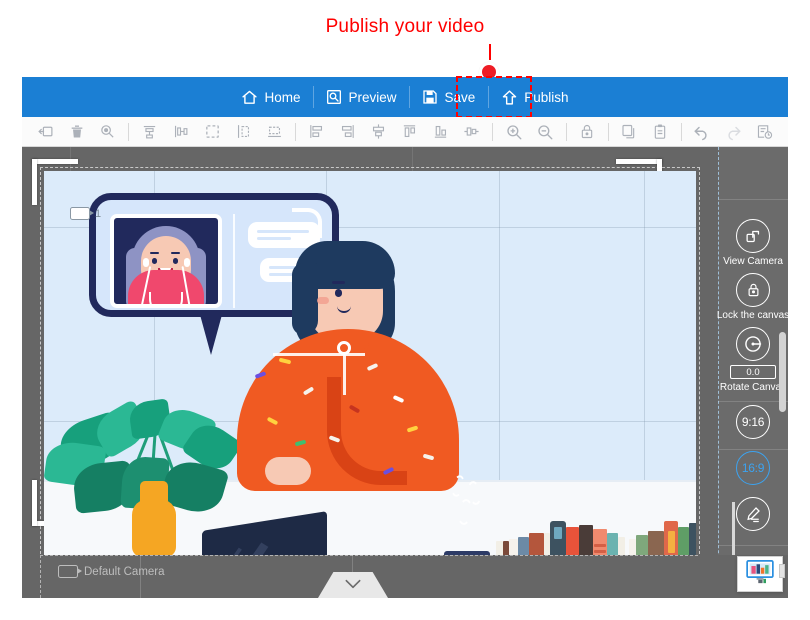 Image resolution: width=810 pixels, height=620 pixels. Describe the element at coordinates (405, 26) in the screenshot. I see `annotation-label: Publish your video` at that location.